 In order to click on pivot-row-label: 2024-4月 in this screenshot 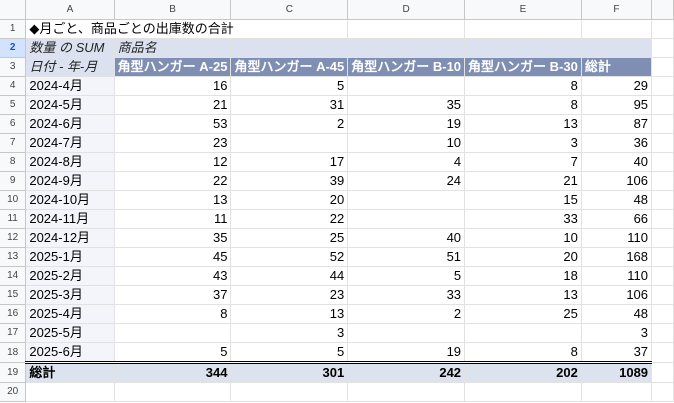, I will do `click(70, 86)`.